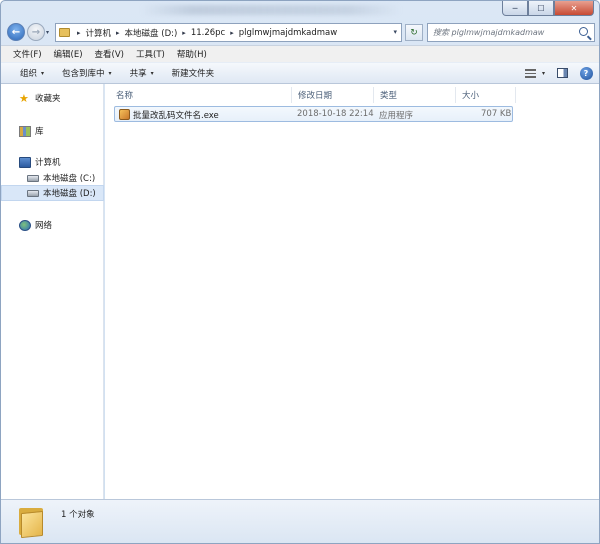  I want to click on preview-pane-icon, so click(562, 73).